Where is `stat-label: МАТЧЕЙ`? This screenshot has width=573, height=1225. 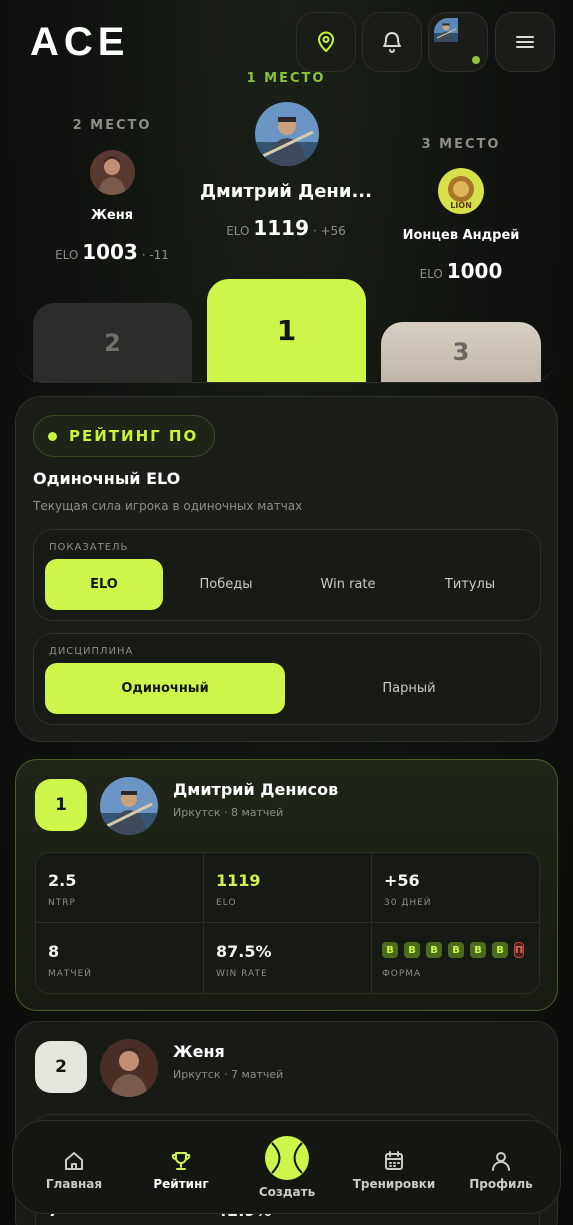
stat-label: МАТЧЕЙ is located at coordinates (70, 974).